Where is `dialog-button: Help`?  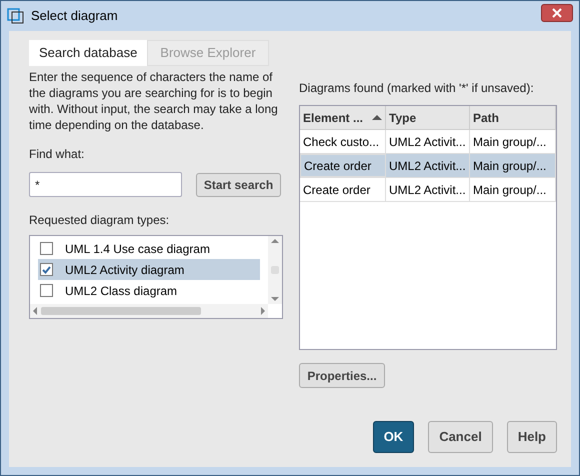
dialog-button: Help is located at coordinates (531, 437).